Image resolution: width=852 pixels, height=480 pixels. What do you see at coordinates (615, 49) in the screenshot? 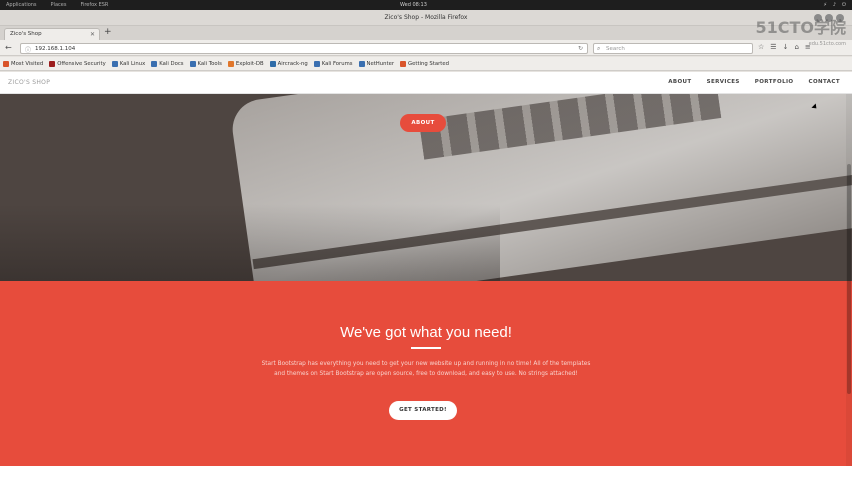
I see `search-placeholder: Search` at bounding box center [615, 49].